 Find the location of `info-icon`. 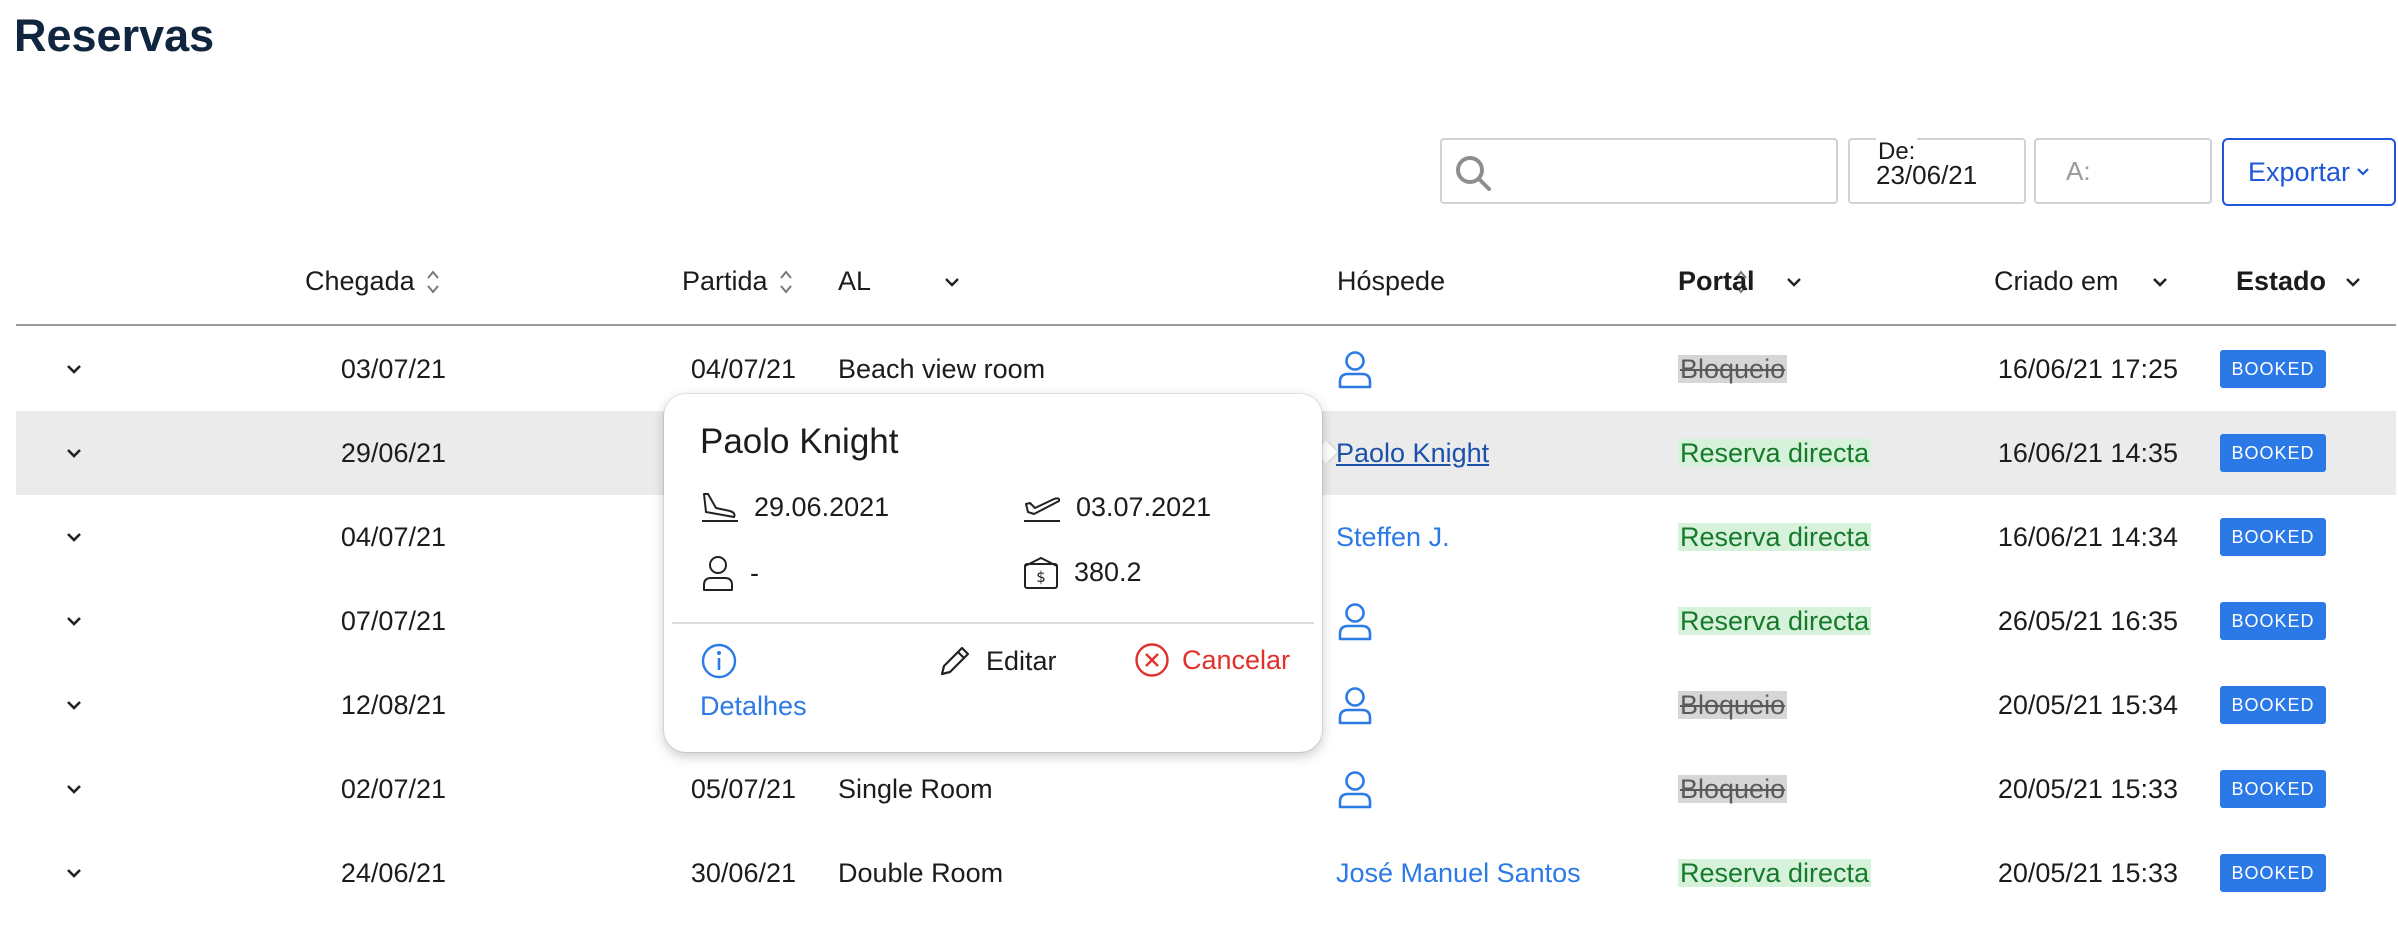

info-icon is located at coordinates (719, 661).